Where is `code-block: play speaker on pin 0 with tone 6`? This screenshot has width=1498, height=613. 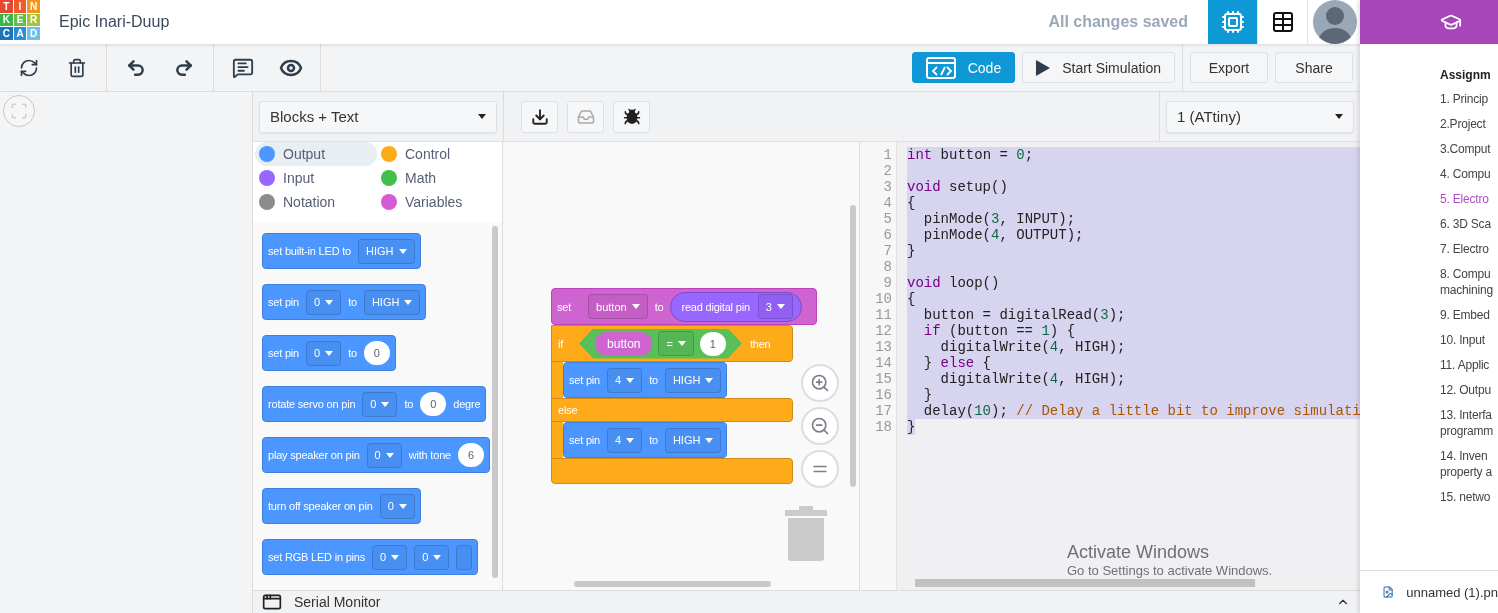
code-block: play speaker on pin 0 with tone 6 is located at coordinates (376, 455).